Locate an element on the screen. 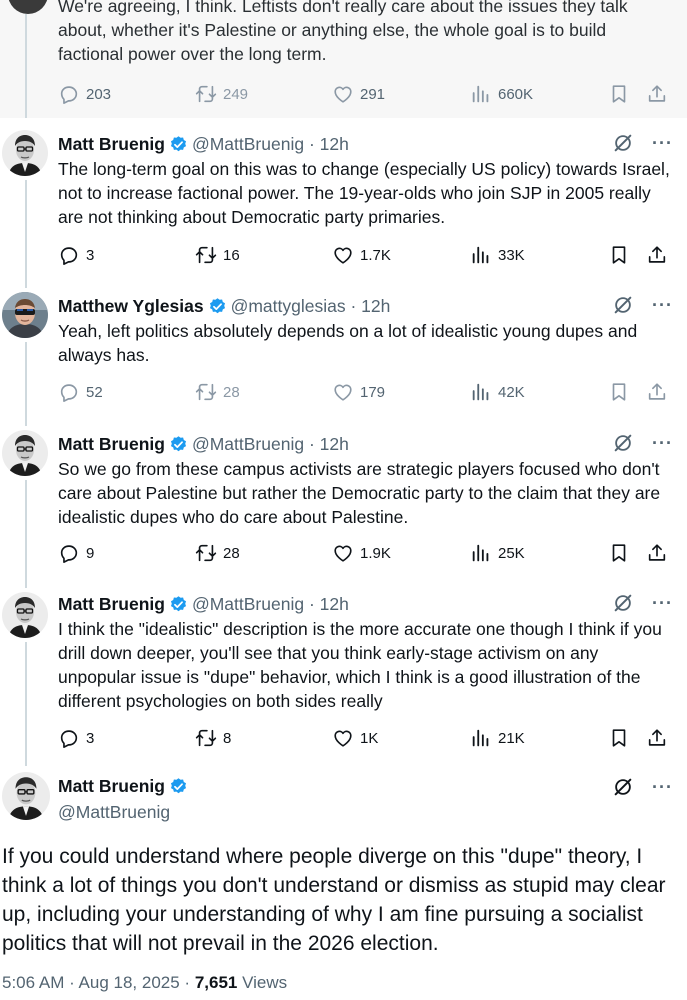 The image size is (687, 1000). views-button: 25K is located at coordinates (497, 553).